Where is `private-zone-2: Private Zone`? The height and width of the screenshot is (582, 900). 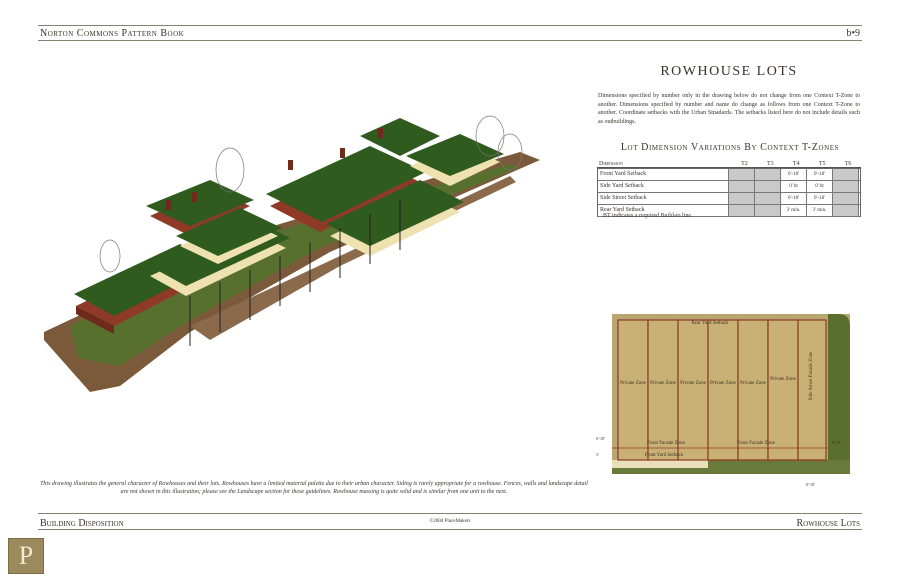
private-zone-2: Private Zone is located at coordinates (663, 383).